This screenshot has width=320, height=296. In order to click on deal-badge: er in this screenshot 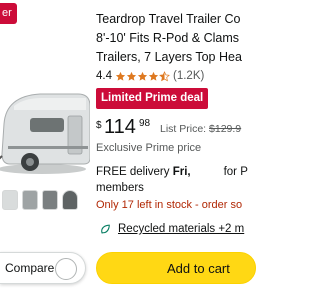, I will do `click(8, 13)`.